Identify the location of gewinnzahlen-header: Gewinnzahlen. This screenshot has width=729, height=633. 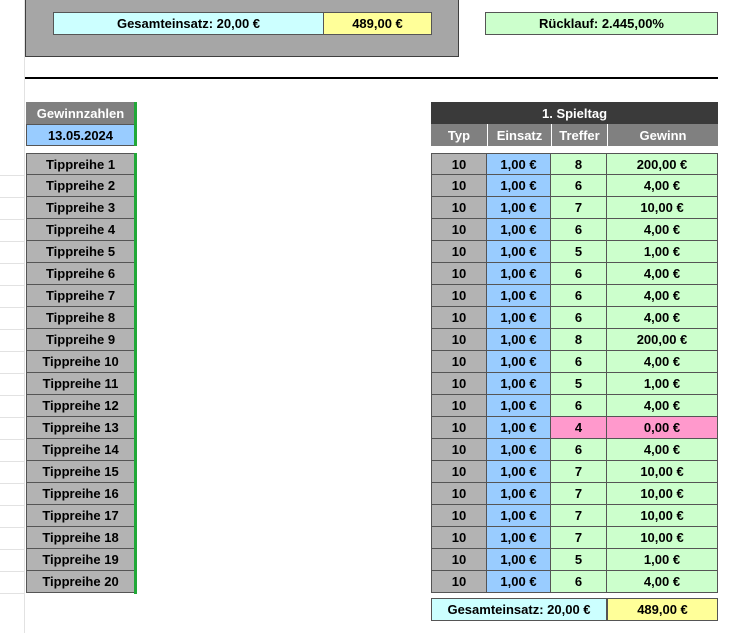
(80, 113).